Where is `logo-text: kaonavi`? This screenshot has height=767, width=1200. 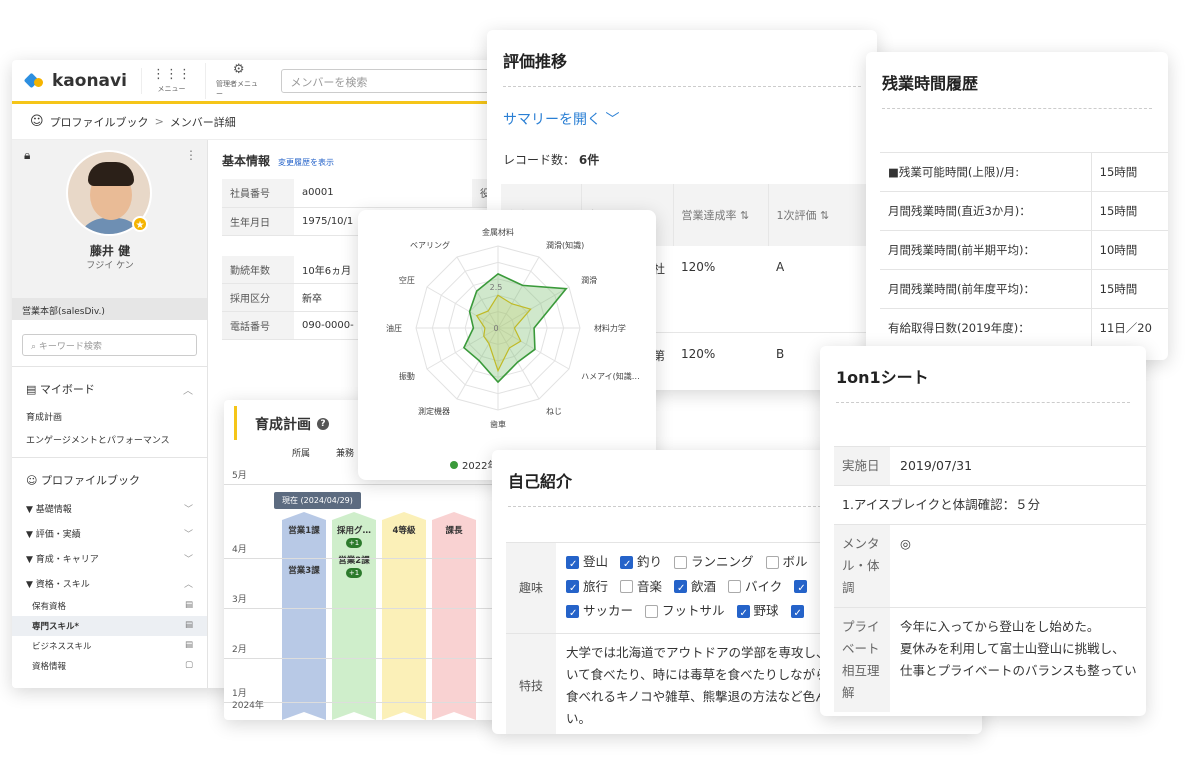 logo-text: kaonavi is located at coordinates (89, 81).